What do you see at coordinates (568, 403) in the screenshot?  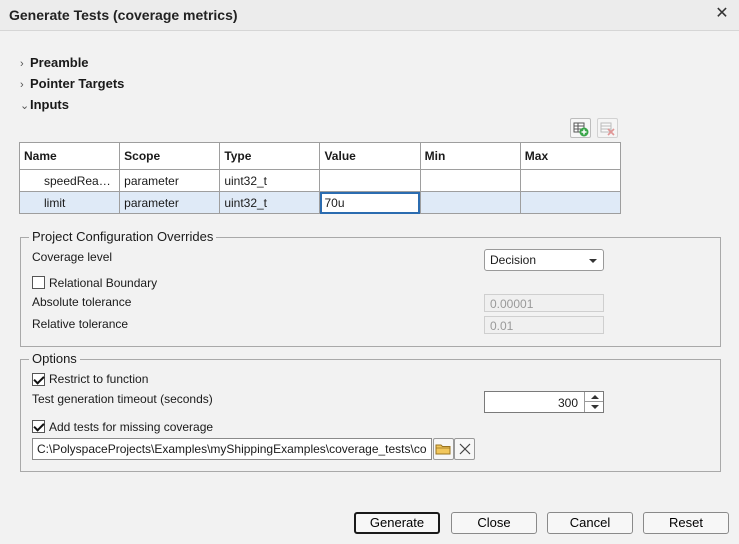 I see `timeout-value: 300` at bounding box center [568, 403].